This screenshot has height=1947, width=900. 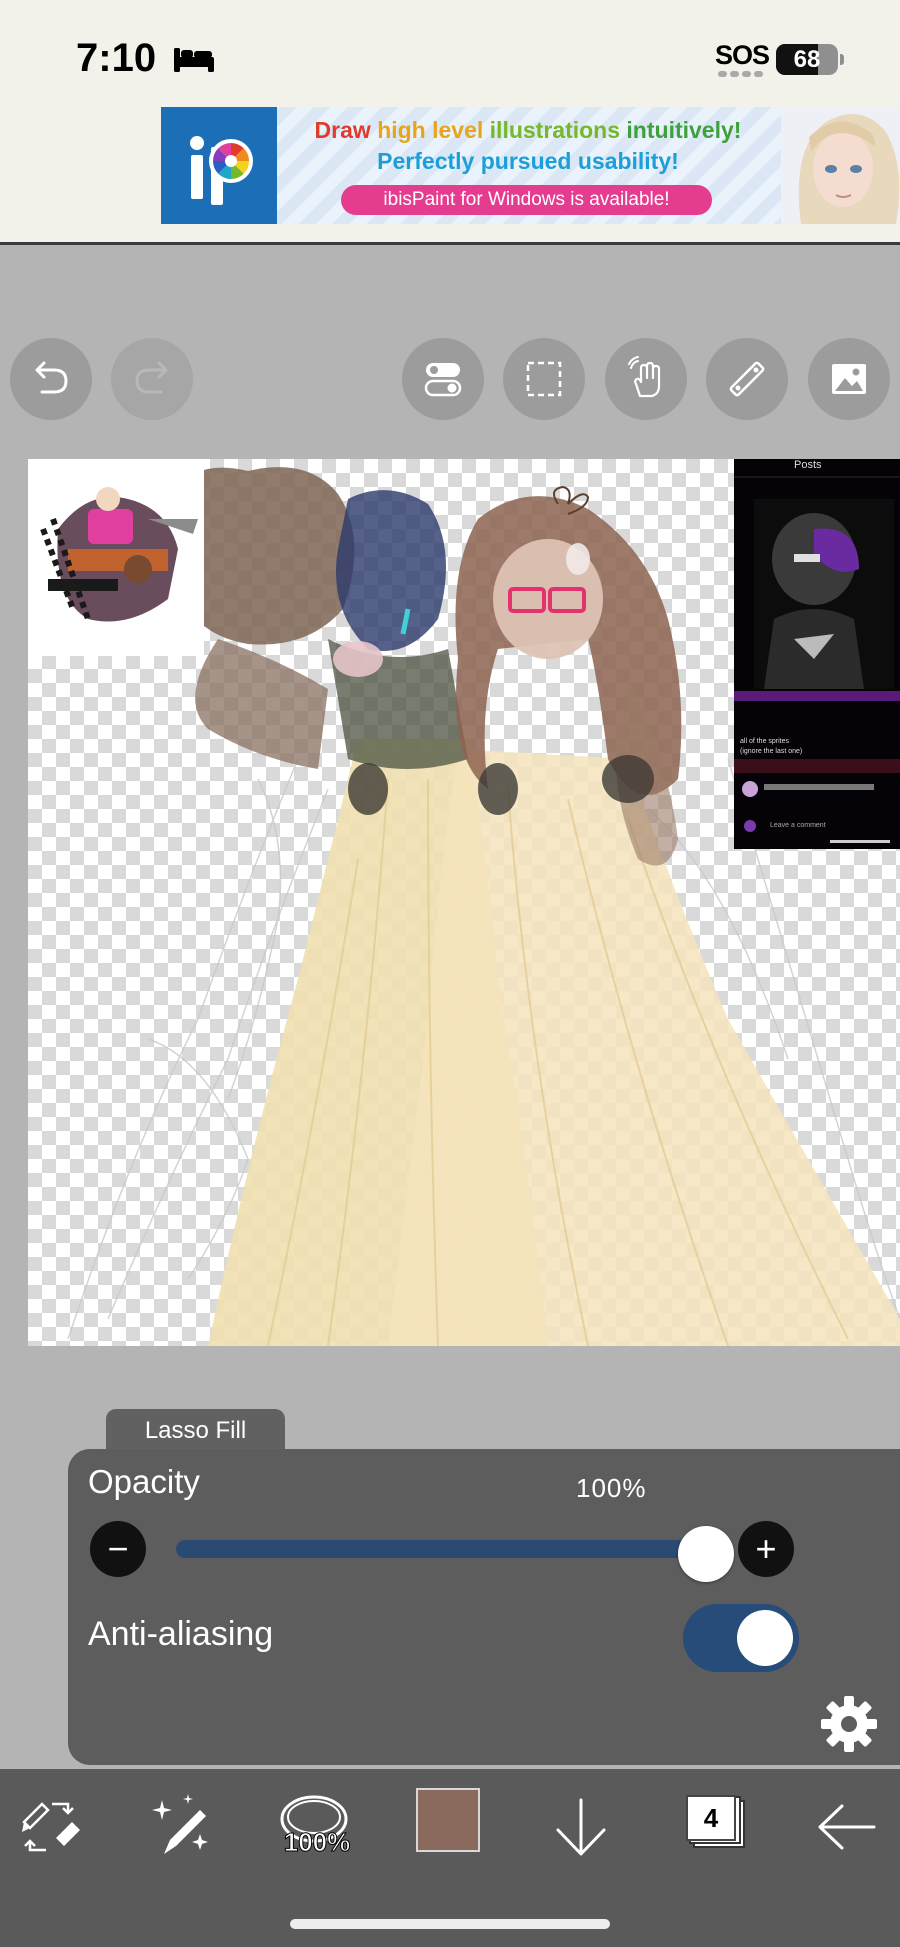 What do you see at coordinates (219, 165) in the screenshot?
I see `ibispaint-logo-icon` at bounding box center [219, 165].